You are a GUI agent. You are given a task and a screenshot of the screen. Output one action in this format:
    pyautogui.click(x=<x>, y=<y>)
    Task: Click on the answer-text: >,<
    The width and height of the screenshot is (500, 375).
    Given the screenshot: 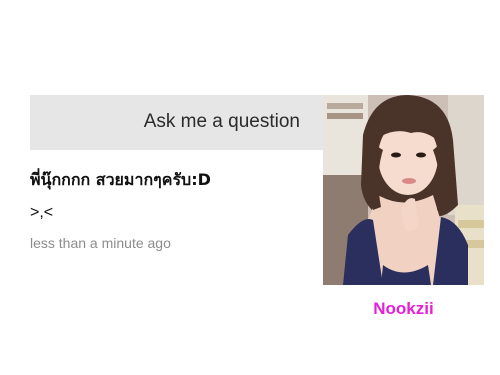 What is the action you would take?
    pyautogui.click(x=42, y=212)
    